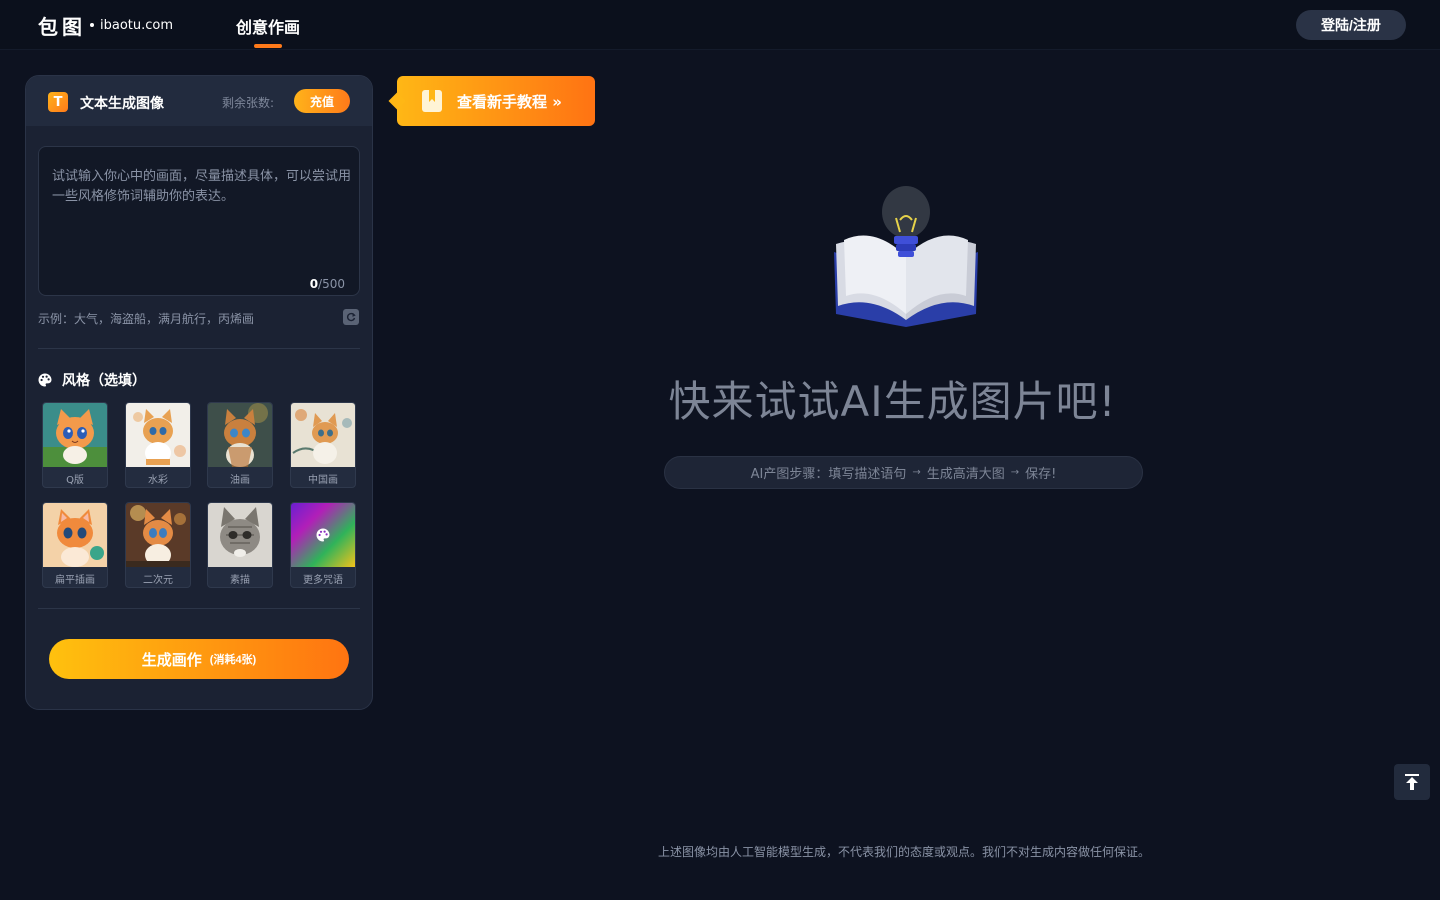  Describe the element at coordinates (323, 580) in the screenshot. I see `style-label: 更多咒语` at that location.